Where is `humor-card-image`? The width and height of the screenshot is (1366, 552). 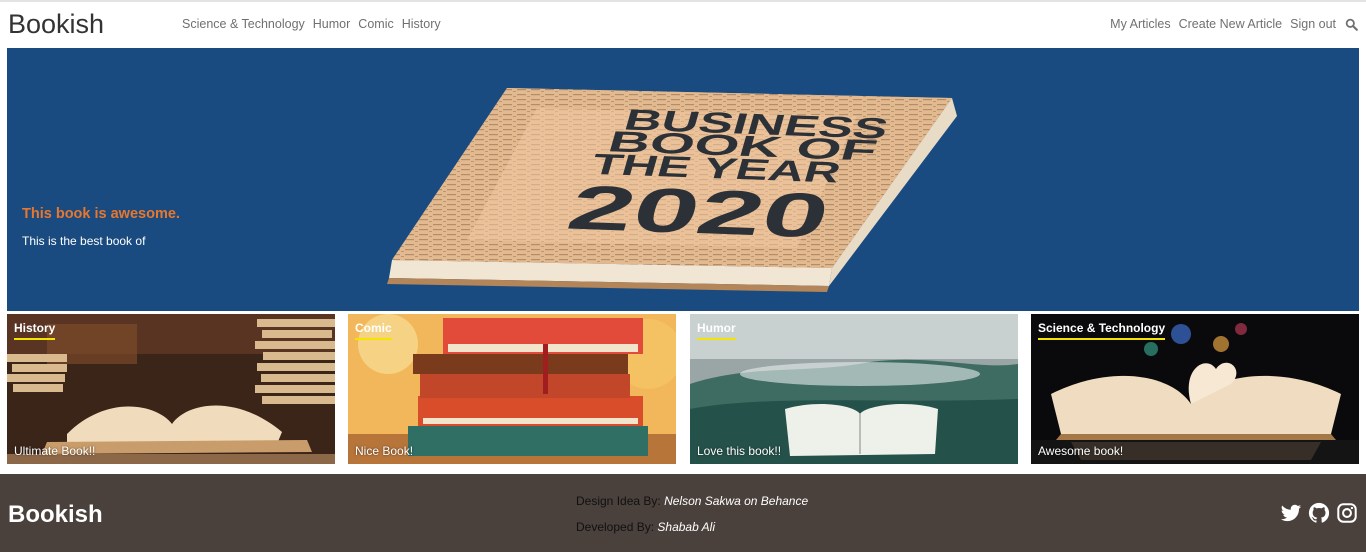 humor-card-image is located at coordinates (854, 389).